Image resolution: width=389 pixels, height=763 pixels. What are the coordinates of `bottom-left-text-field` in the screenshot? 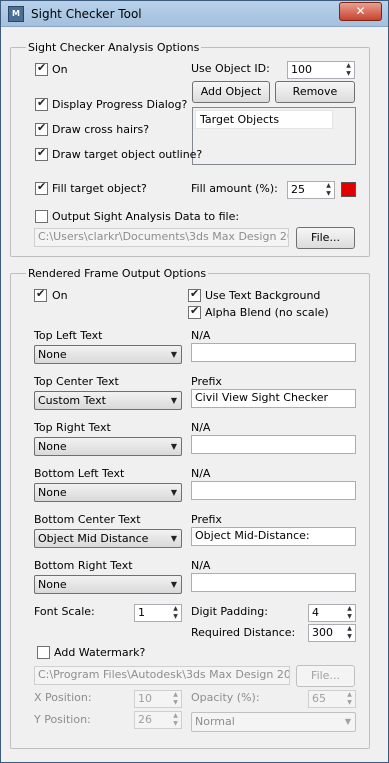 It's located at (273, 490).